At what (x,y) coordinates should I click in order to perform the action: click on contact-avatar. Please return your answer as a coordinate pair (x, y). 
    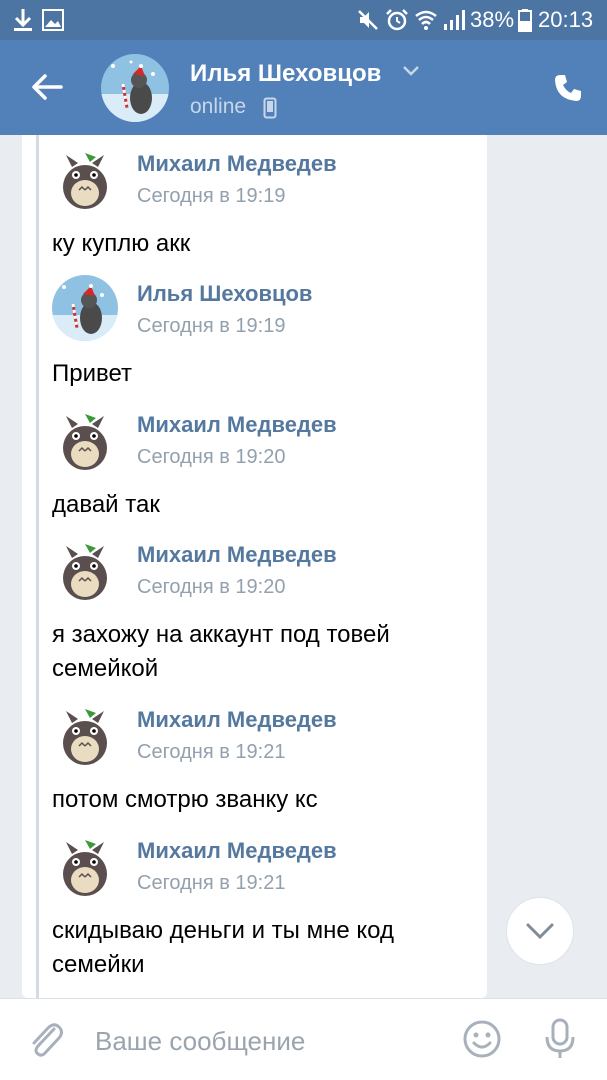
    Looking at the image, I should click on (135, 88).